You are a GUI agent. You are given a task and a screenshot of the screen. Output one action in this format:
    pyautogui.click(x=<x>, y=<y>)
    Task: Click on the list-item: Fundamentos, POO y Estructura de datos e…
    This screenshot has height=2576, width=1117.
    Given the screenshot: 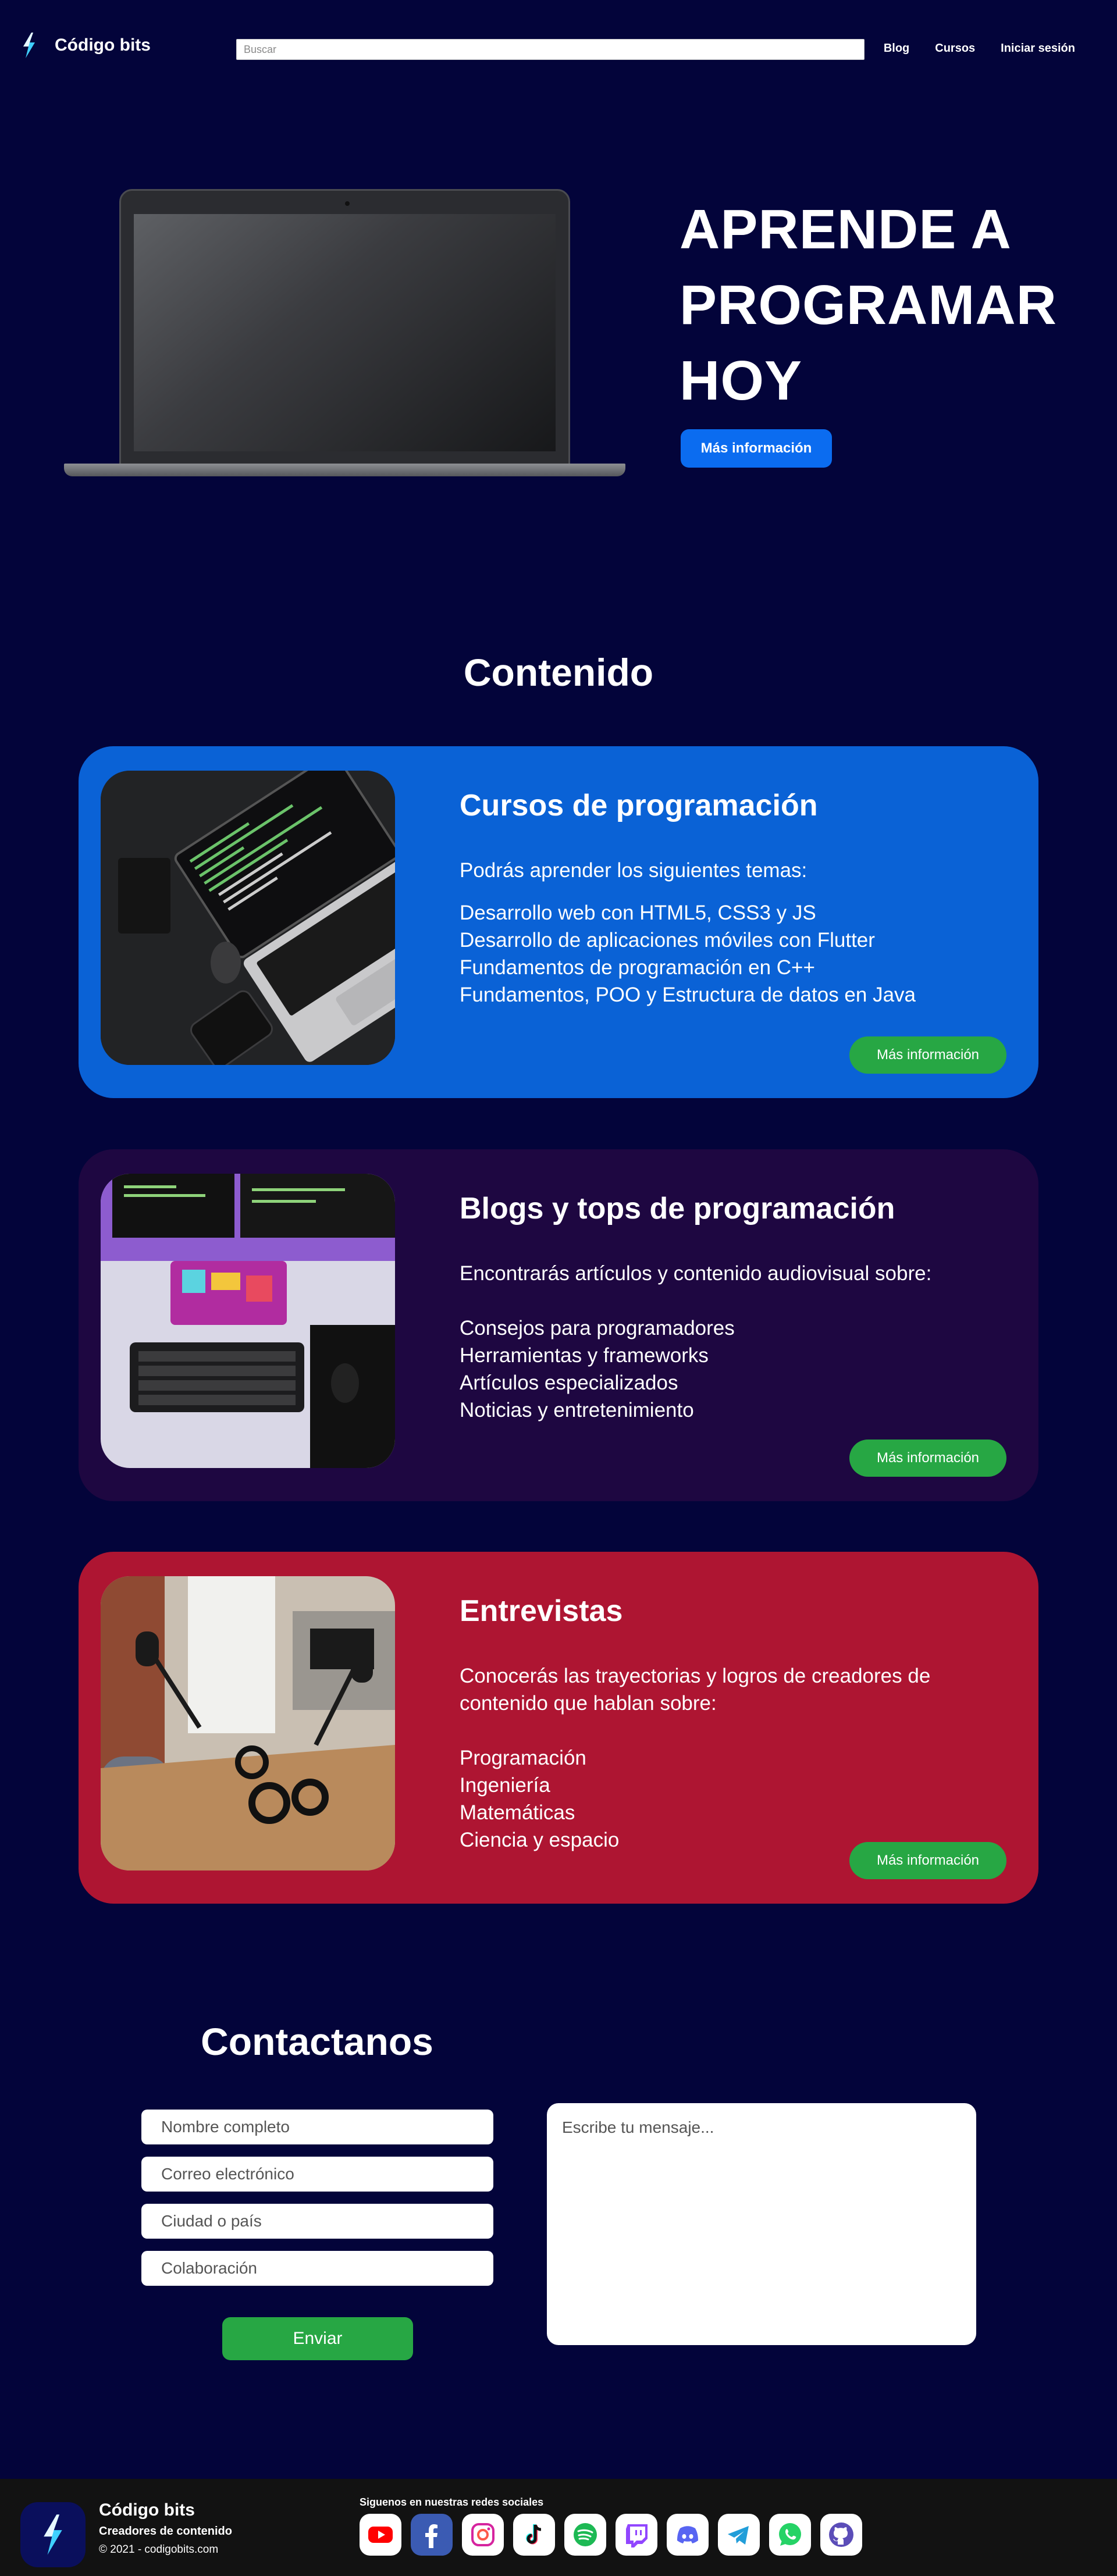 What is the action you would take?
    pyautogui.click(x=688, y=995)
    